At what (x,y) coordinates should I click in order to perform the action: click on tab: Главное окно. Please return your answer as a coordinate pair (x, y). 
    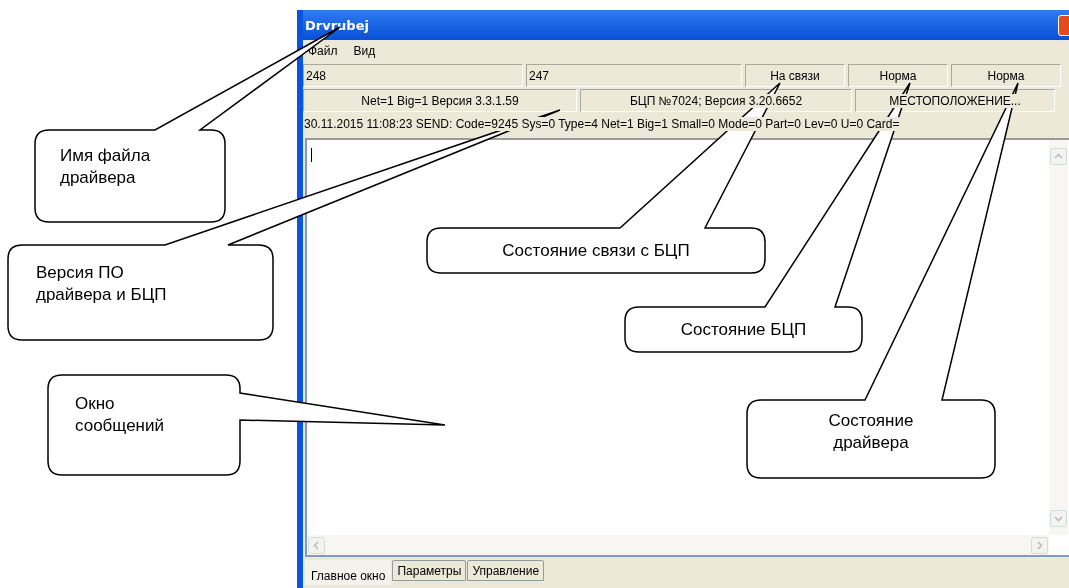
    Looking at the image, I should click on (348, 572).